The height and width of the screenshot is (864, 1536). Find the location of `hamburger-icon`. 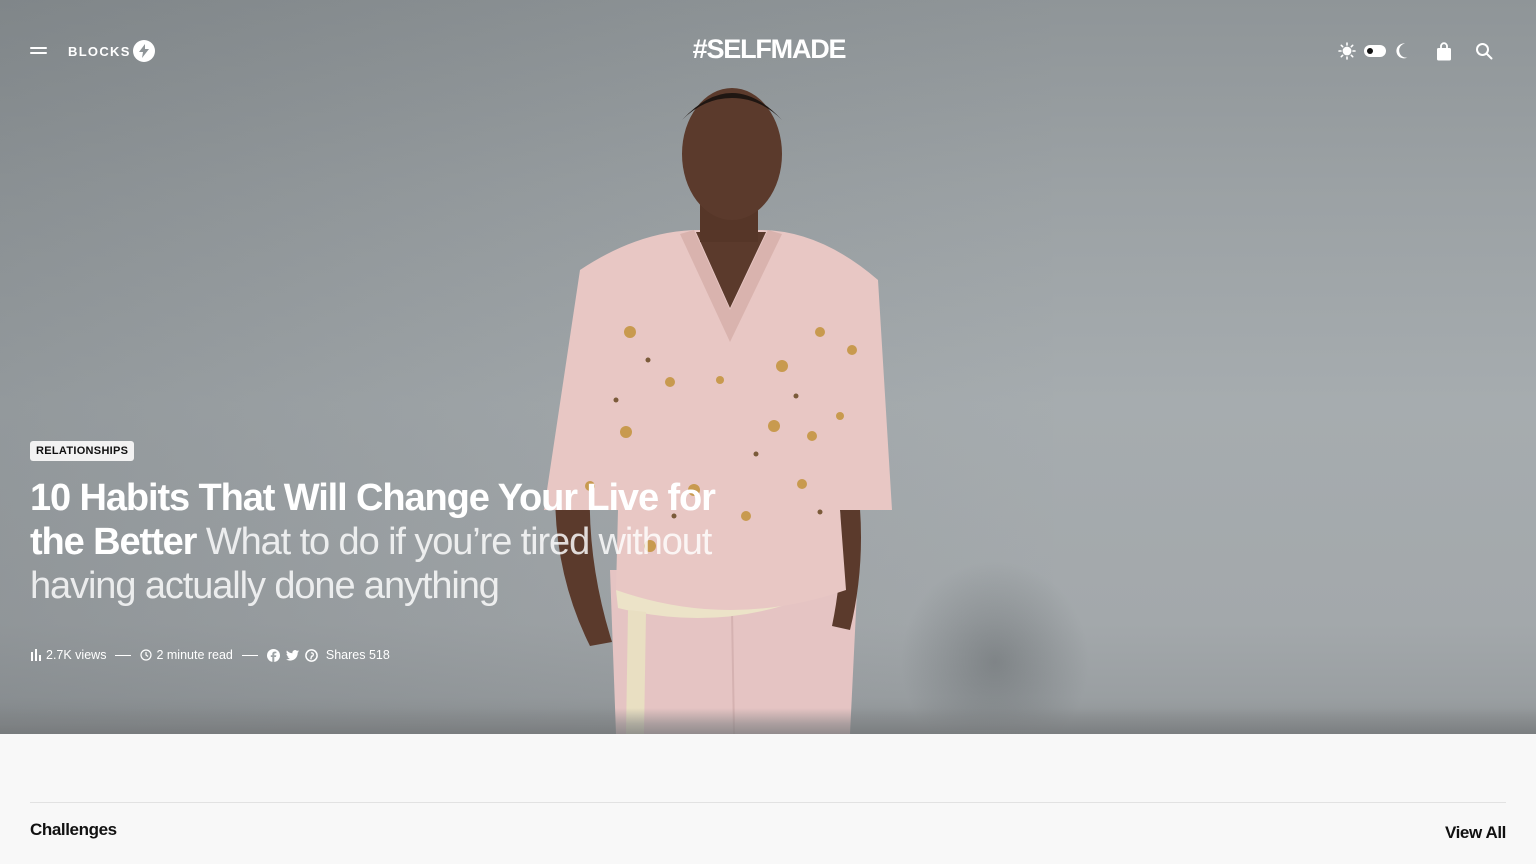

hamburger-icon is located at coordinates (39, 51).